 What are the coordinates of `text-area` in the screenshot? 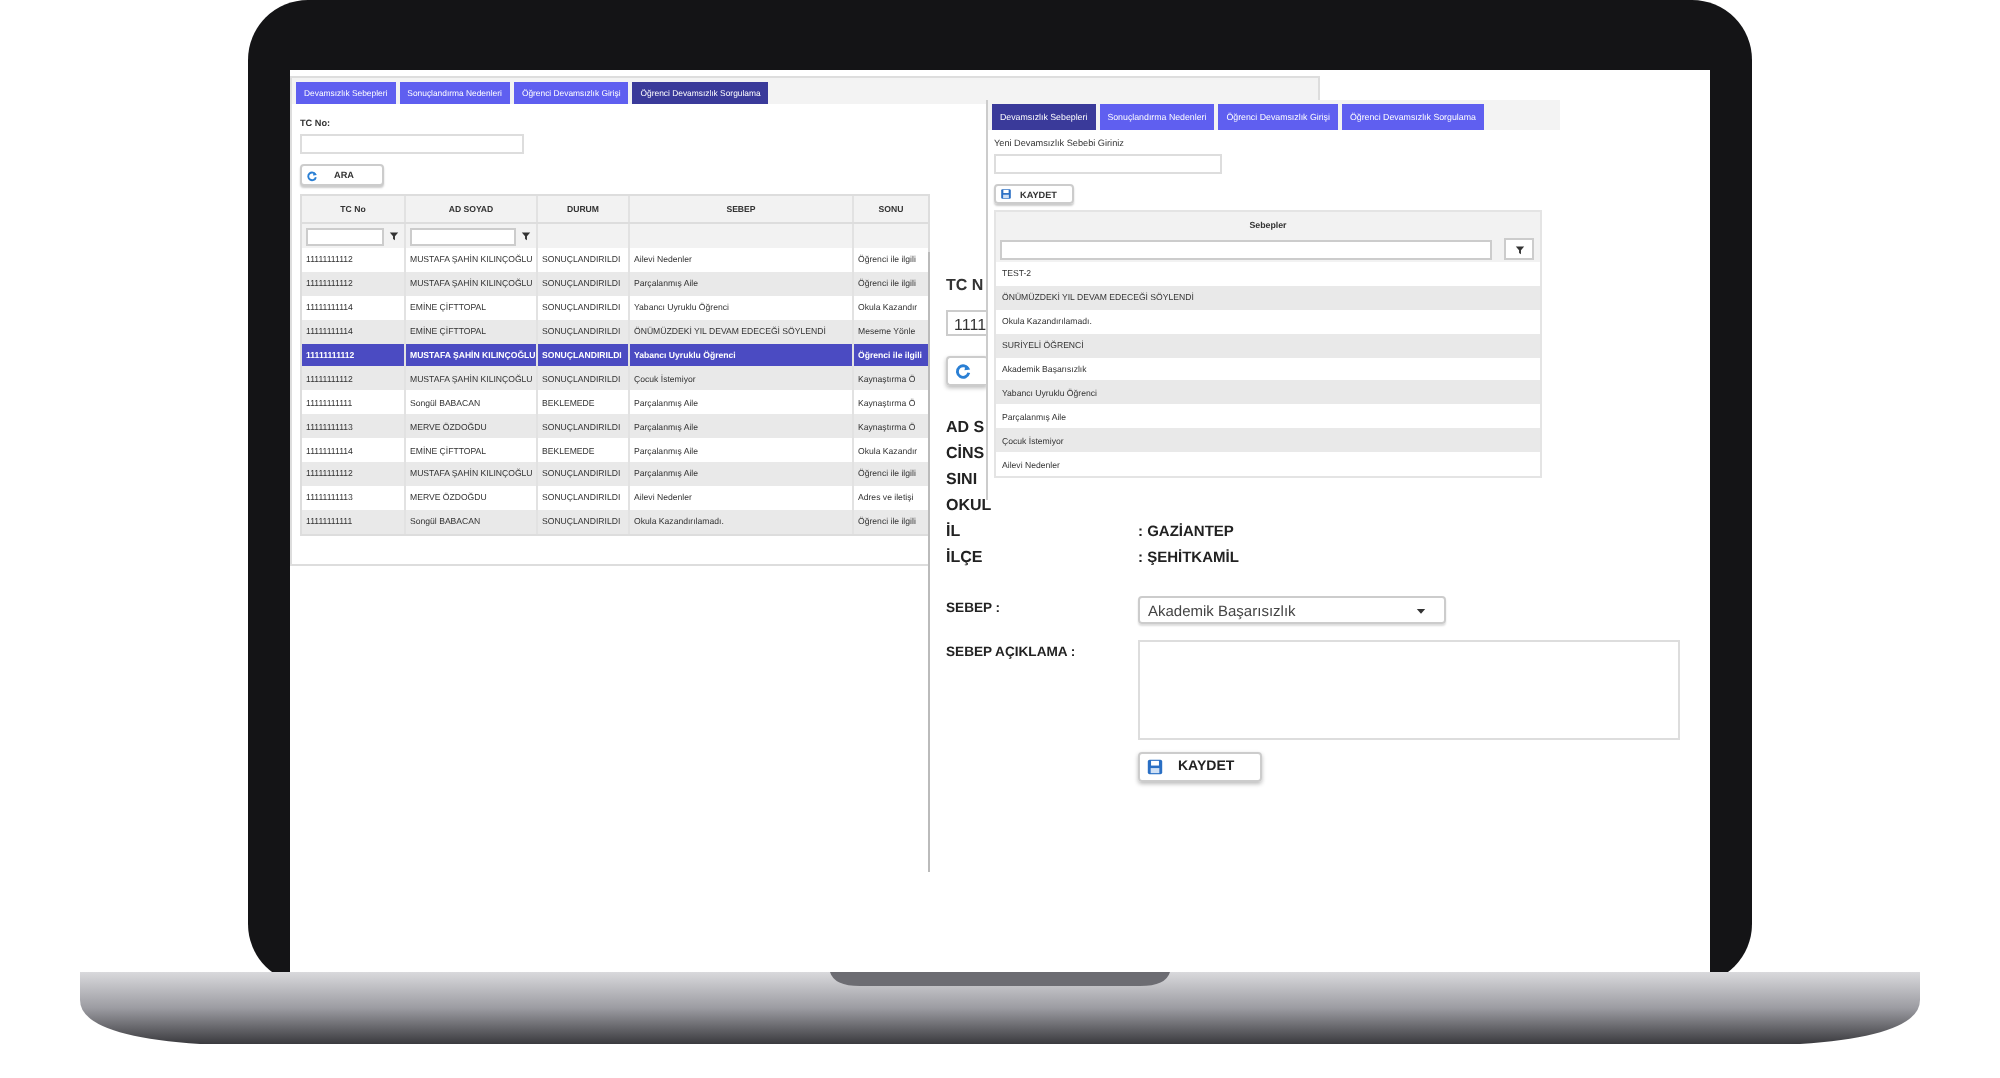 It's located at (1408, 690).